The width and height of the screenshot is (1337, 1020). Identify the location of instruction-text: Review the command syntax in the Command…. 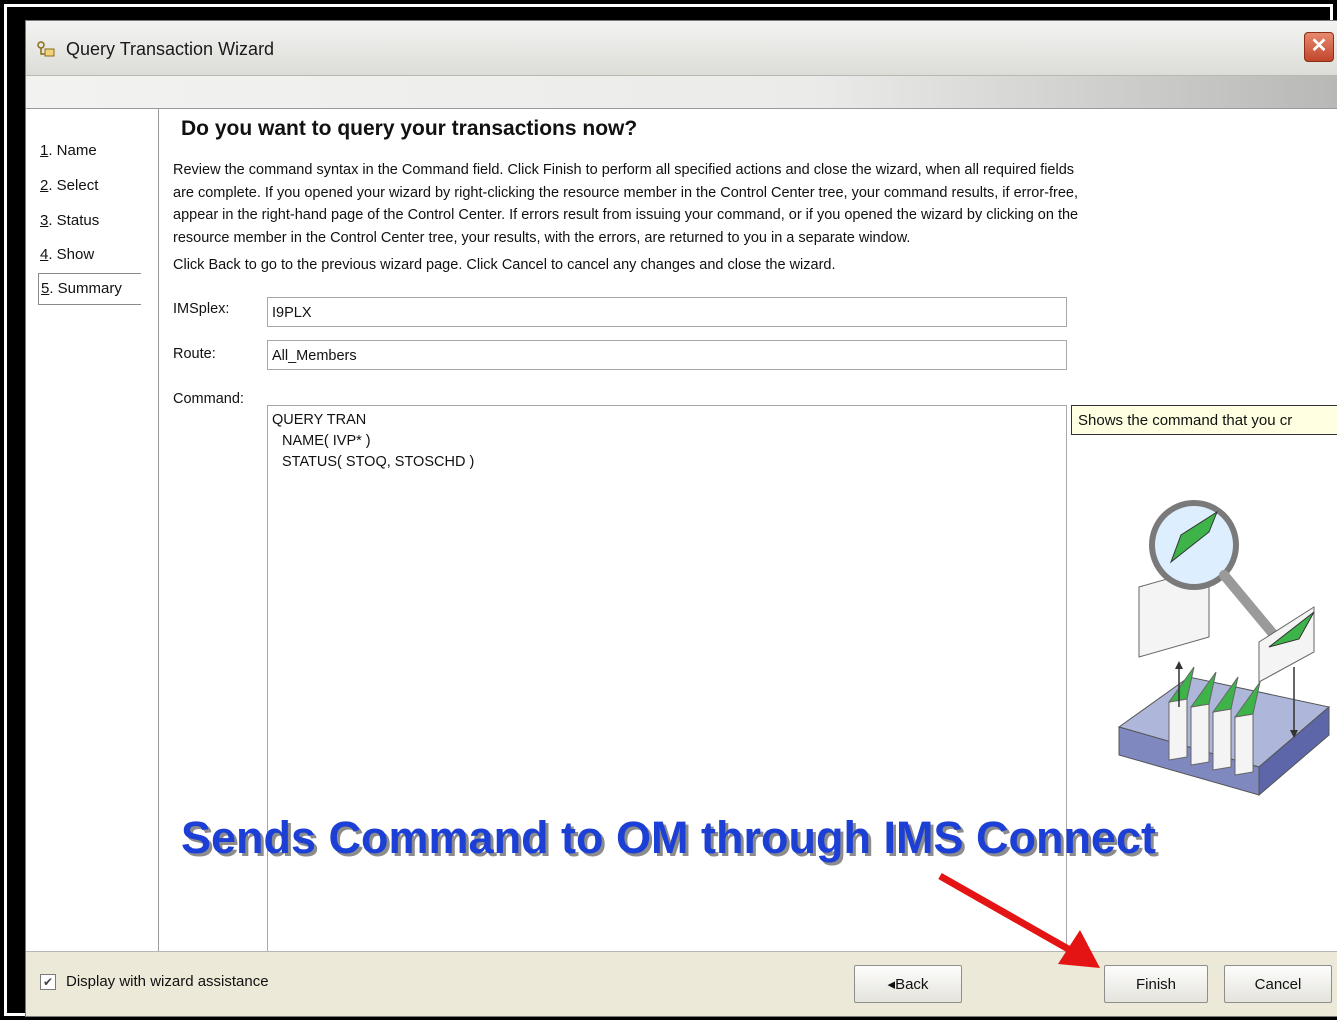
(626, 204).